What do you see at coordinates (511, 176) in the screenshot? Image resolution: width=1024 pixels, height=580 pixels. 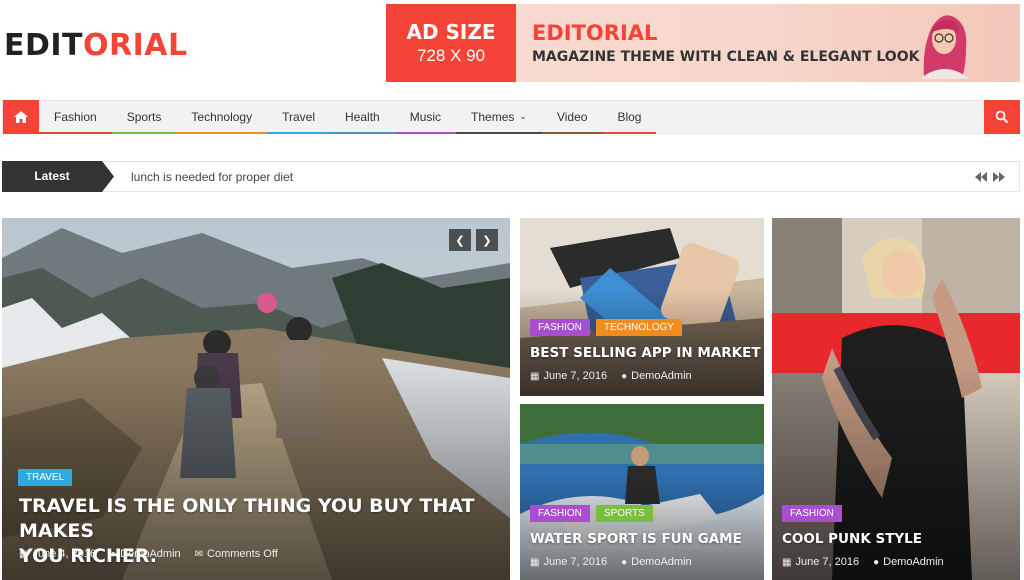 I see `latest-news-ticker: Latest lunch is needed for proper diet` at bounding box center [511, 176].